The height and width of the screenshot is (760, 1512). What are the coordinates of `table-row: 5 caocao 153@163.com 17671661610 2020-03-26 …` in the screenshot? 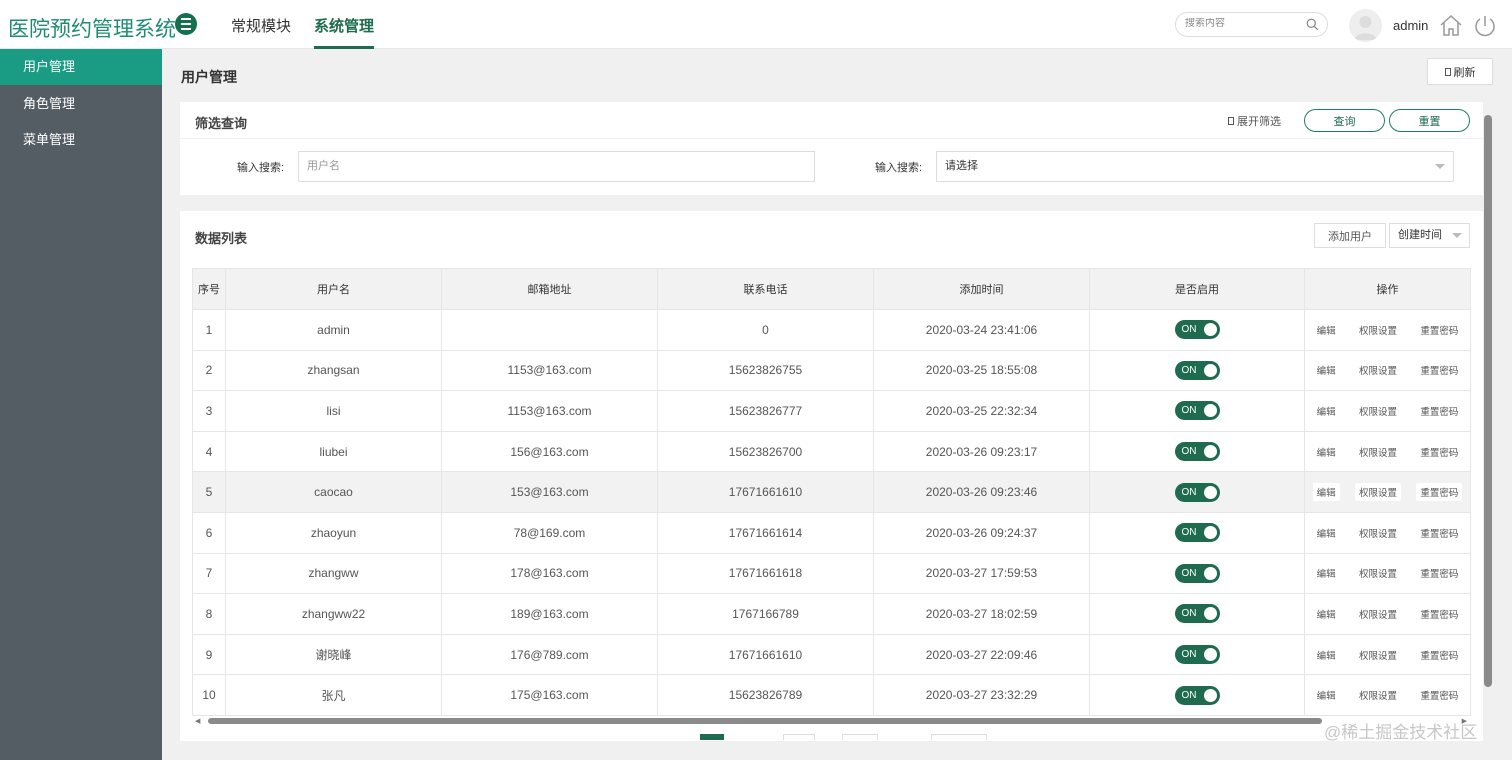 It's located at (831, 492).